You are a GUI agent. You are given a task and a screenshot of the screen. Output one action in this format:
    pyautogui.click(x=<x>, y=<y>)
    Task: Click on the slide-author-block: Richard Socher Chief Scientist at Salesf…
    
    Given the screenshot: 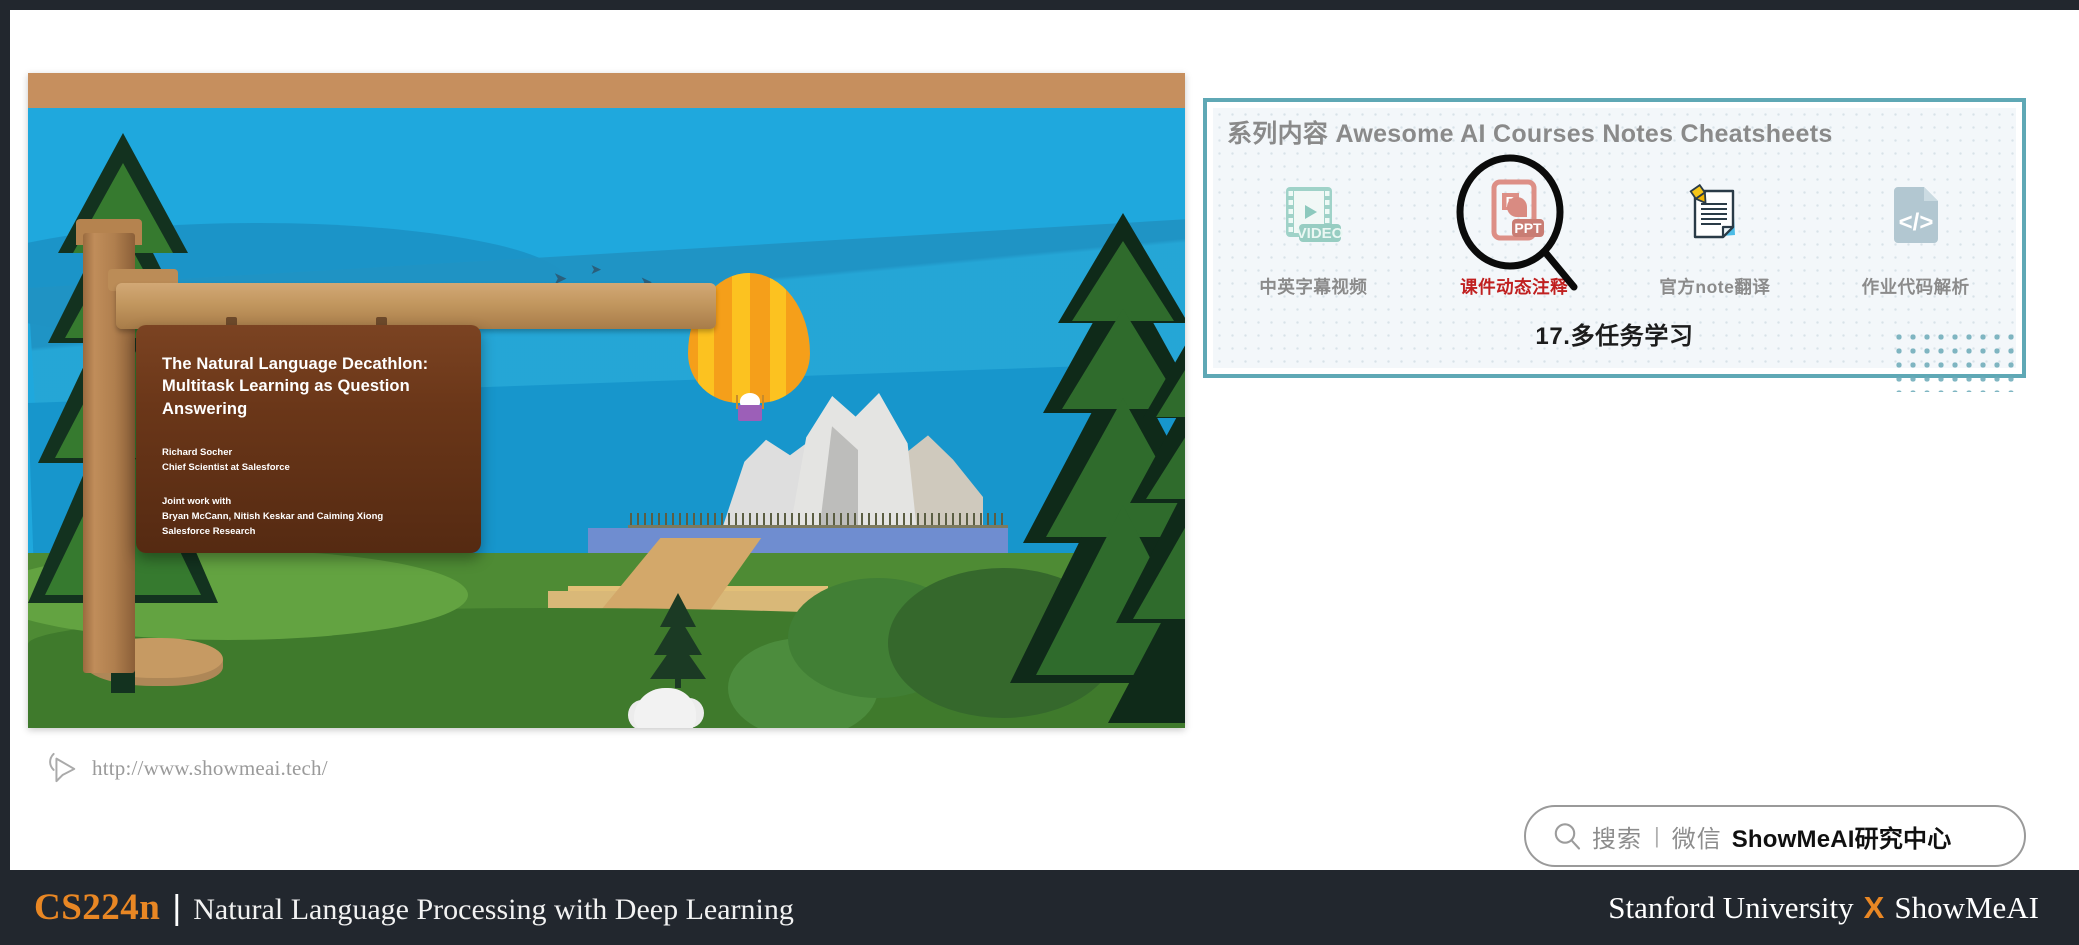 What is the action you would take?
    pyautogui.click(x=308, y=460)
    